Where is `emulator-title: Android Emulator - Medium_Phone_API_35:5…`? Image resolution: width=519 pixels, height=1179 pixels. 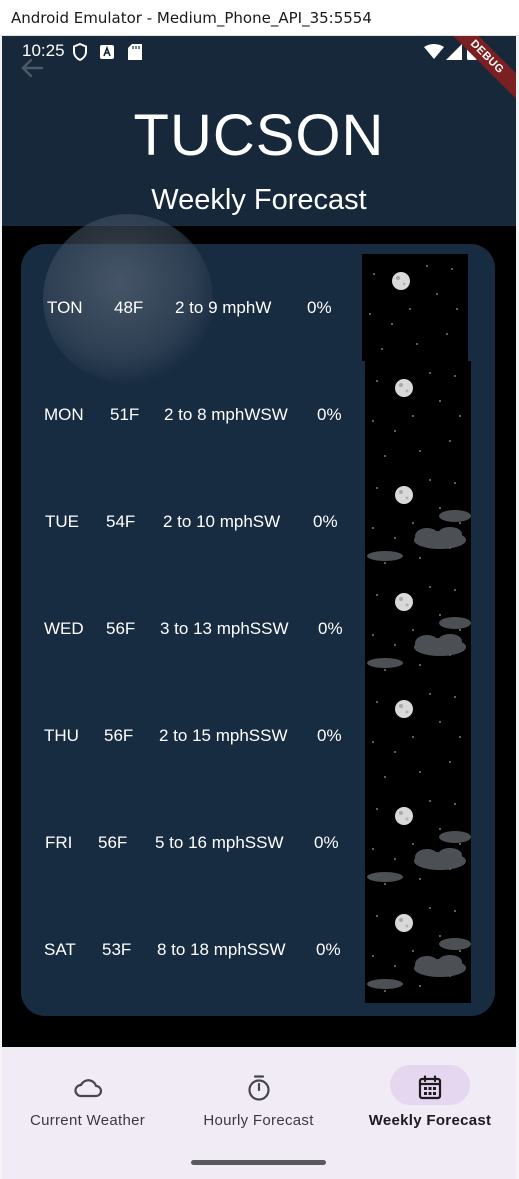 emulator-title: Android Emulator - Medium_Phone_API_35:5… is located at coordinates (191, 18).